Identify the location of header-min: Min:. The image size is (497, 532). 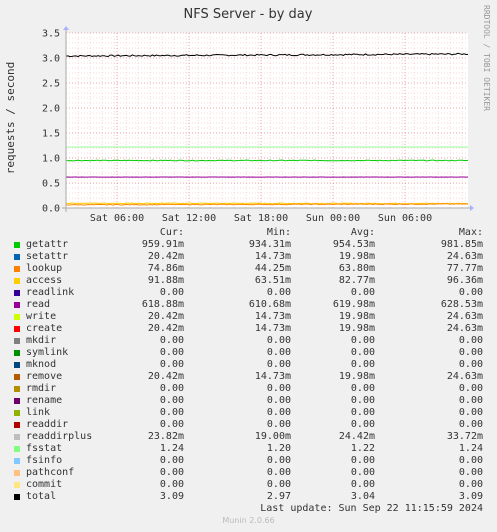
(278, 232).